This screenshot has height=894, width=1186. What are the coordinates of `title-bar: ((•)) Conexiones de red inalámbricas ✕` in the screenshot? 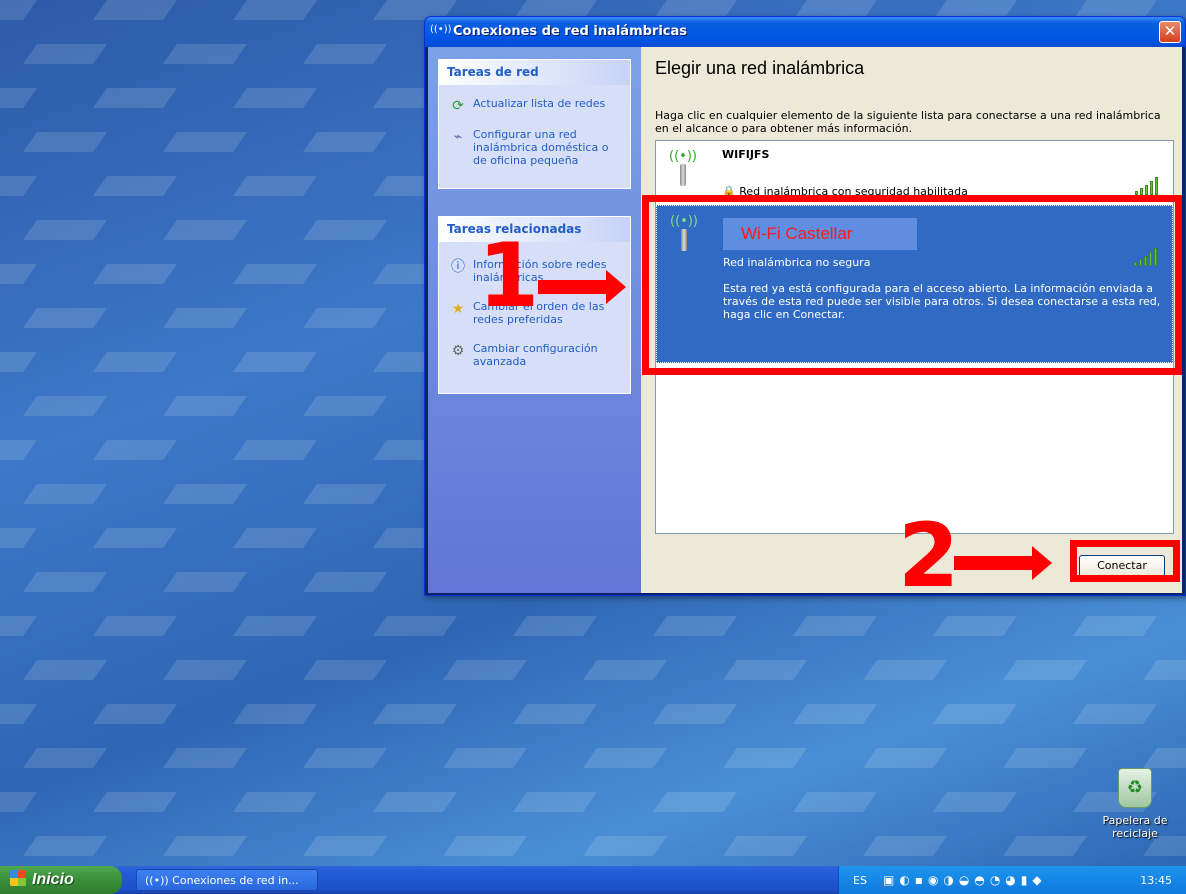 It's located at (805, 32).